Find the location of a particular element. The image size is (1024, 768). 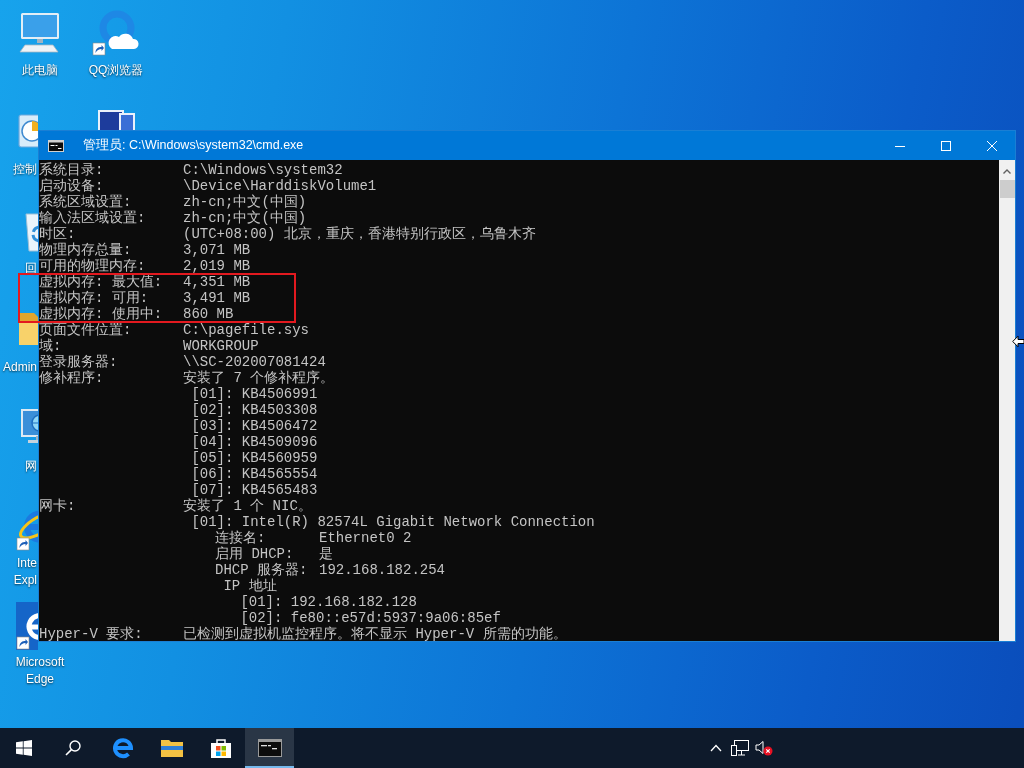

info-value: [07]: KB4565483 is located at coordinates (254, 490).